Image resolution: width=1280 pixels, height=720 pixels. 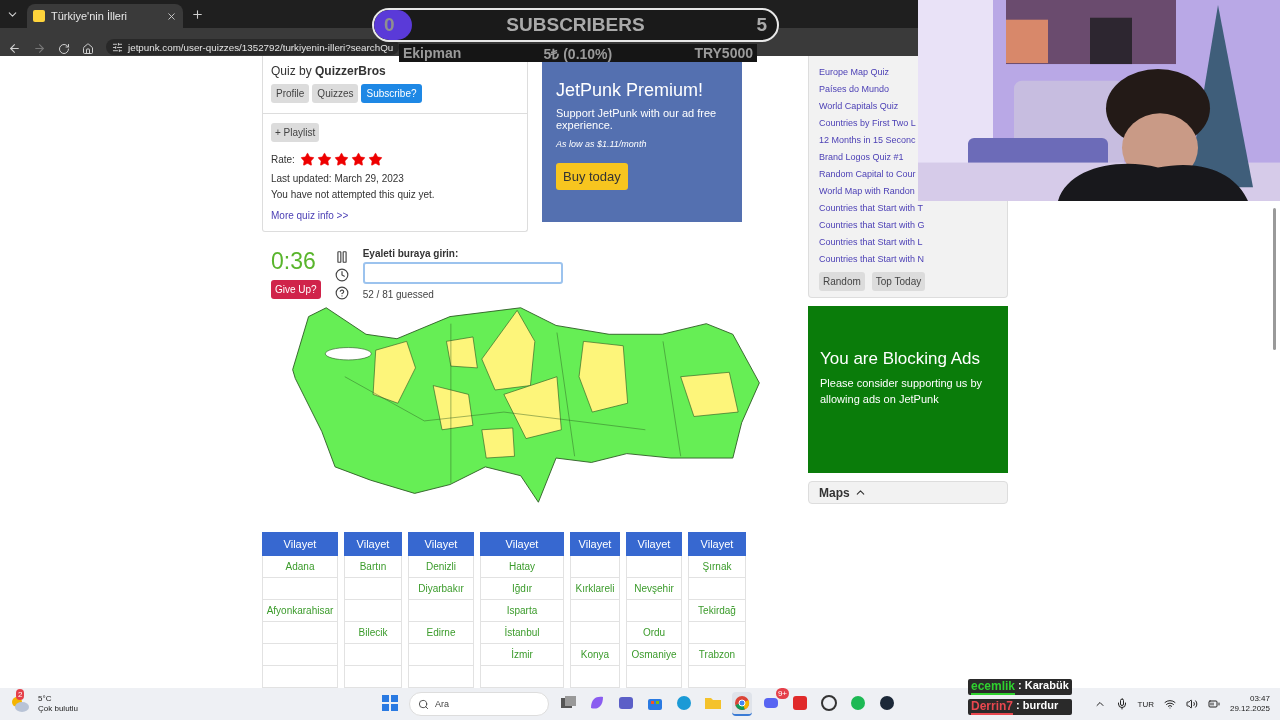 What do you see at coordinates (867, 123) in the screenshot?
I see `quiz-link: Countries by First Two L` at bounding box center [867, 123].